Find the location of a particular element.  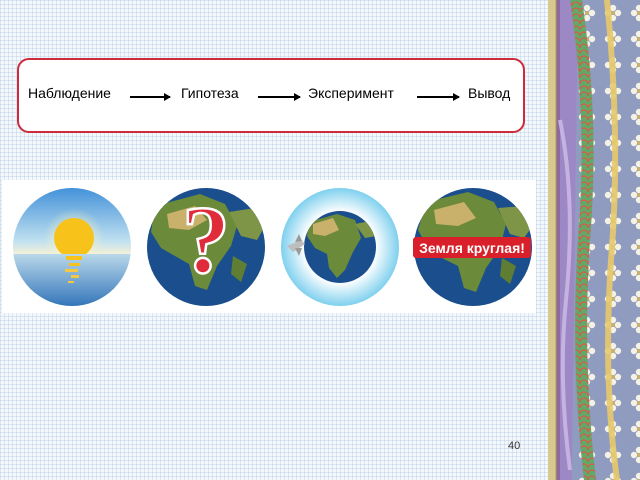

earth-round-banner-image: Земля круглая! is located at coordinates (472, 247).